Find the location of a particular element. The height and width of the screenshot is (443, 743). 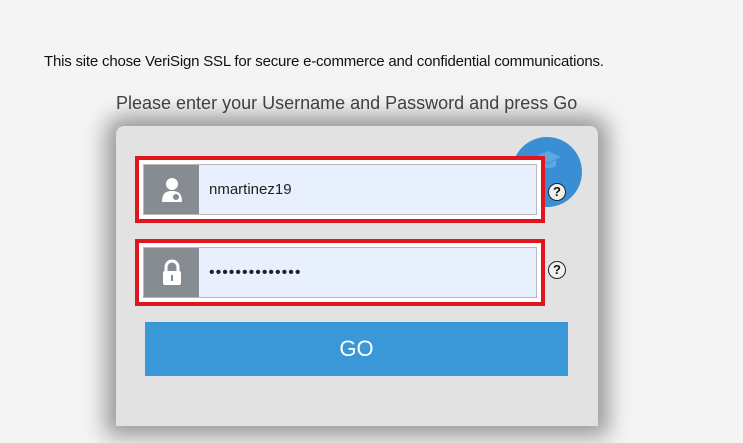

username-field-highlight: nmartinez19 is located at coordinates (340, 189).